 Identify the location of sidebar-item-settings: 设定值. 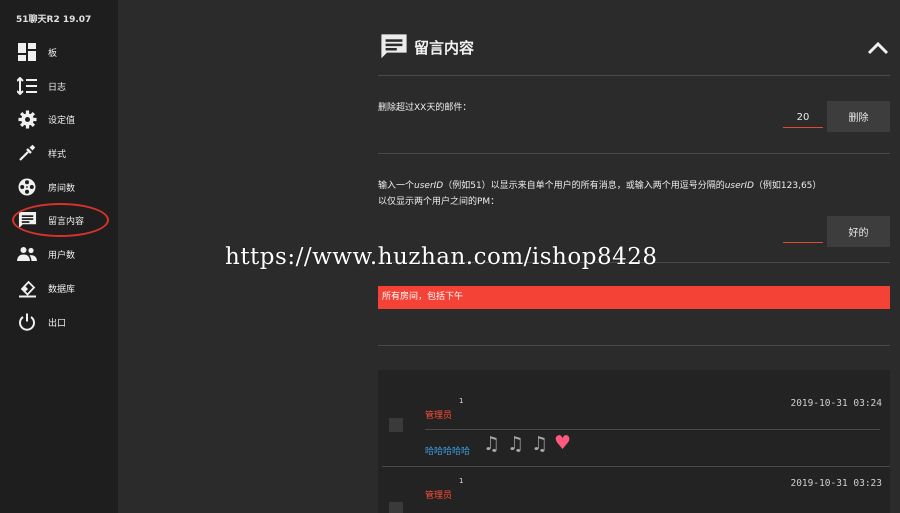
(59, 119).